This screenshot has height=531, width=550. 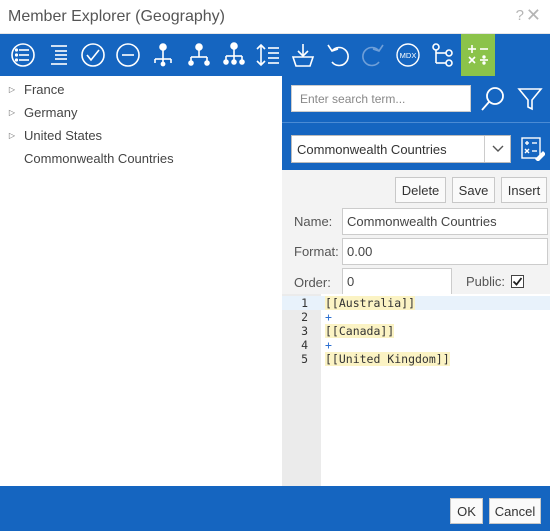 I want to click on public-label: Public:, so click(x=486, y=281).